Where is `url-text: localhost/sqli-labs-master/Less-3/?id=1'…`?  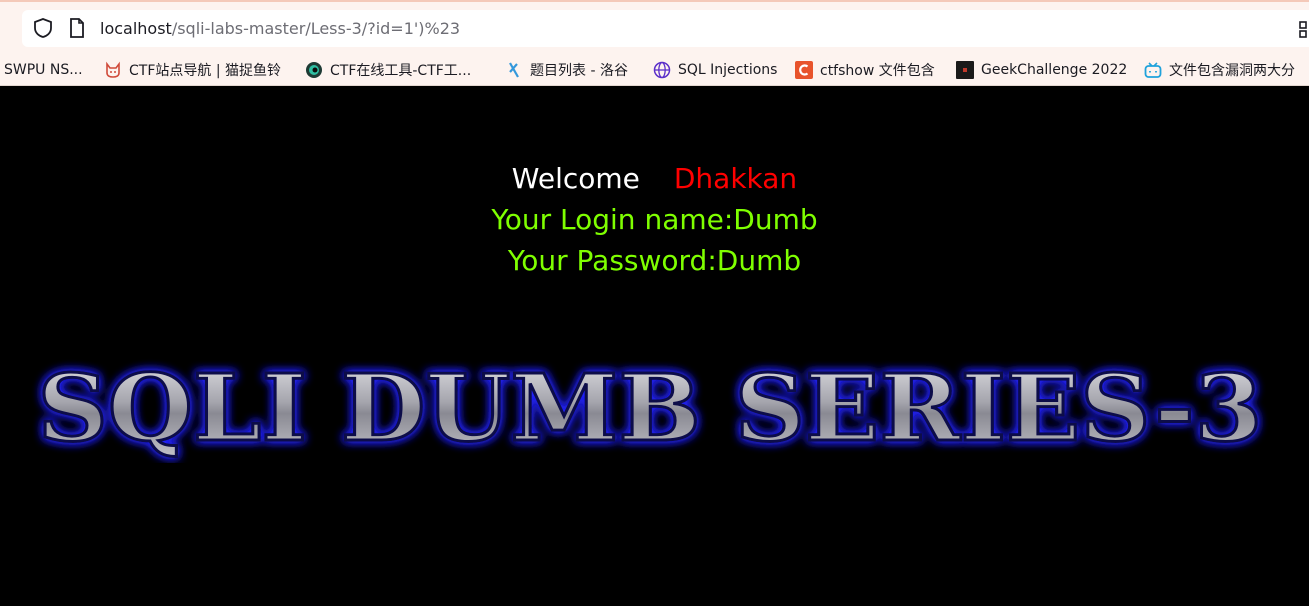 url-text: localhost/sqli-labs-master/Less-3/?id=1'… is located at coordinates (280, 28).